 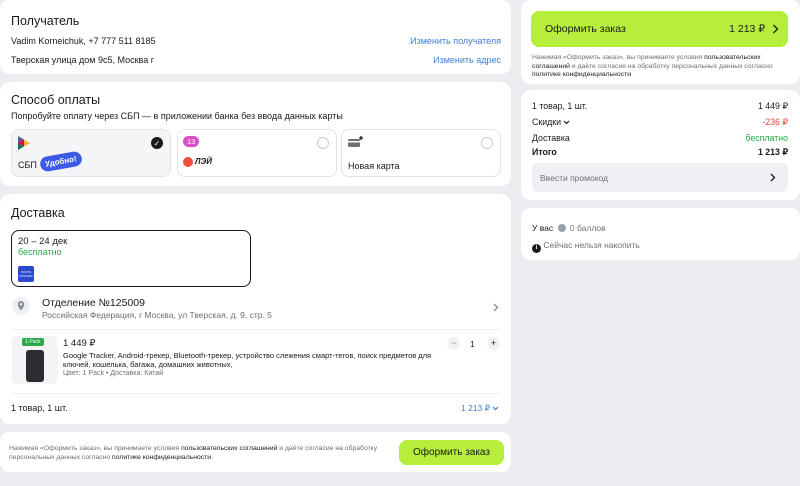 I want to click on footer-order-button-label: Оформить заказ, so click(x=451, y=452).